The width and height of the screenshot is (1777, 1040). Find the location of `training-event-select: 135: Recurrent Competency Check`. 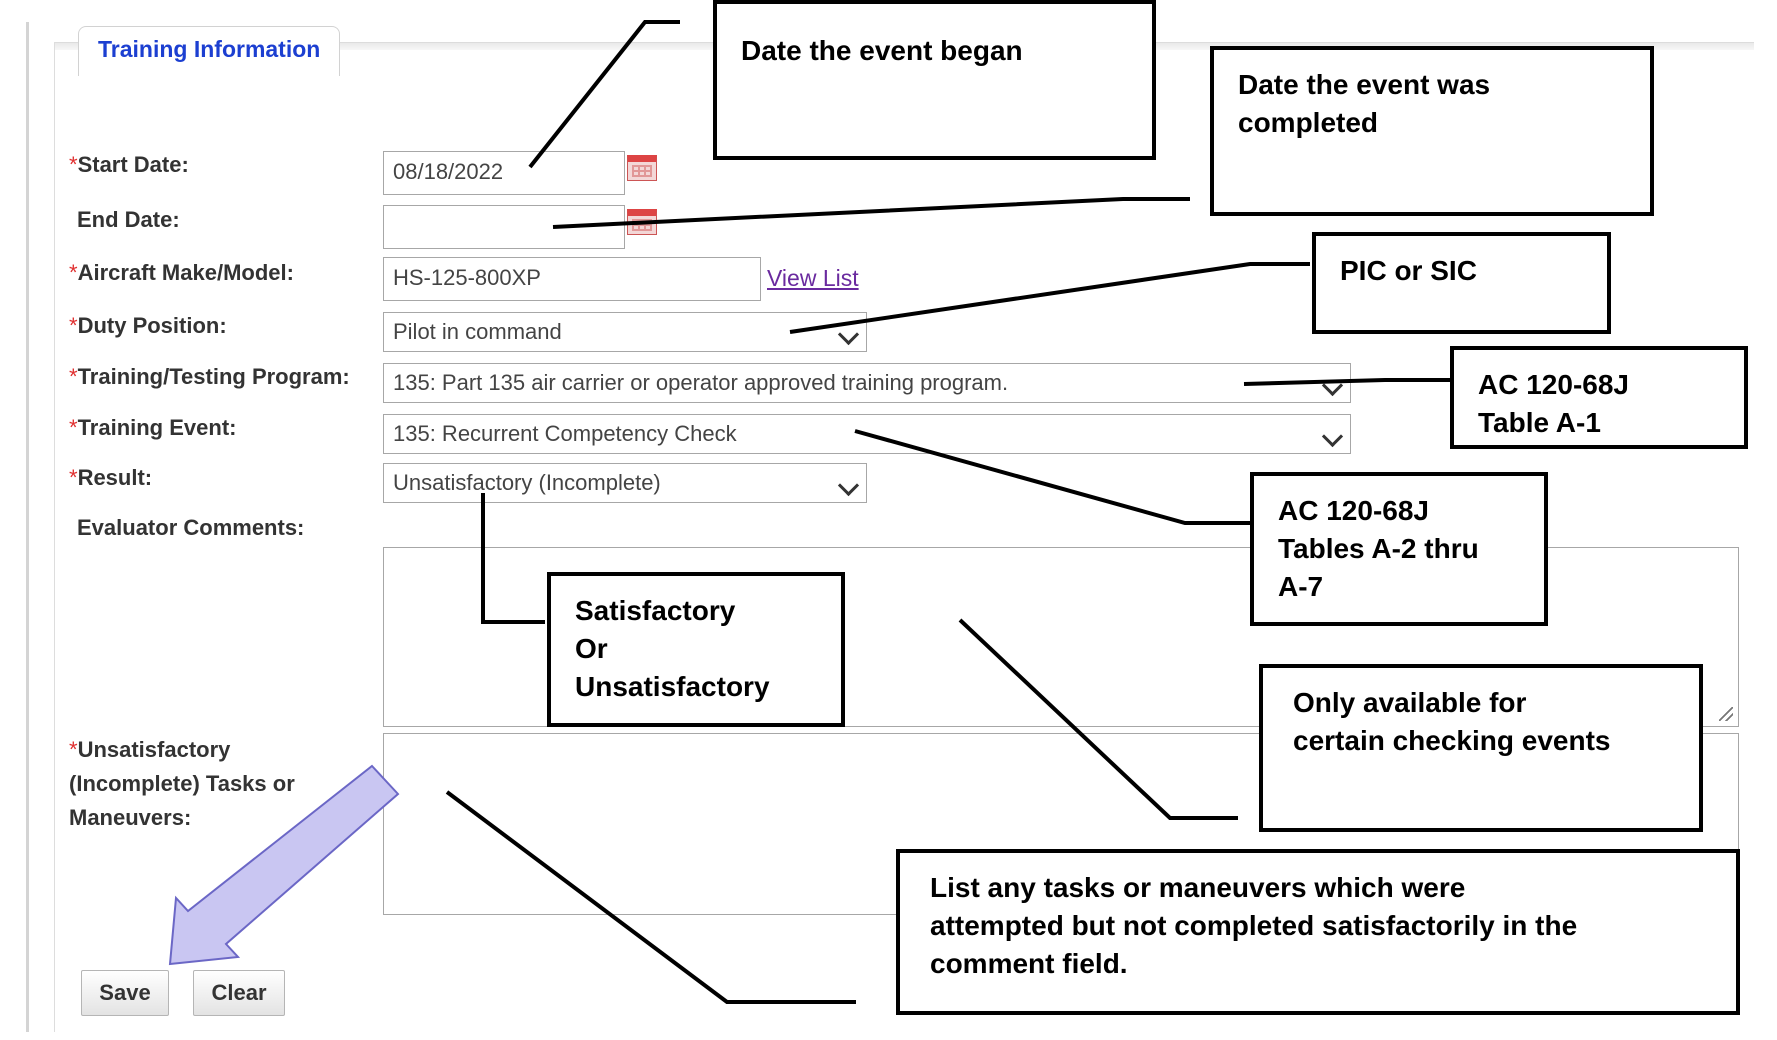

training-event-select: 135: Recurrent Competency Check is located at coordinates (867, 434).